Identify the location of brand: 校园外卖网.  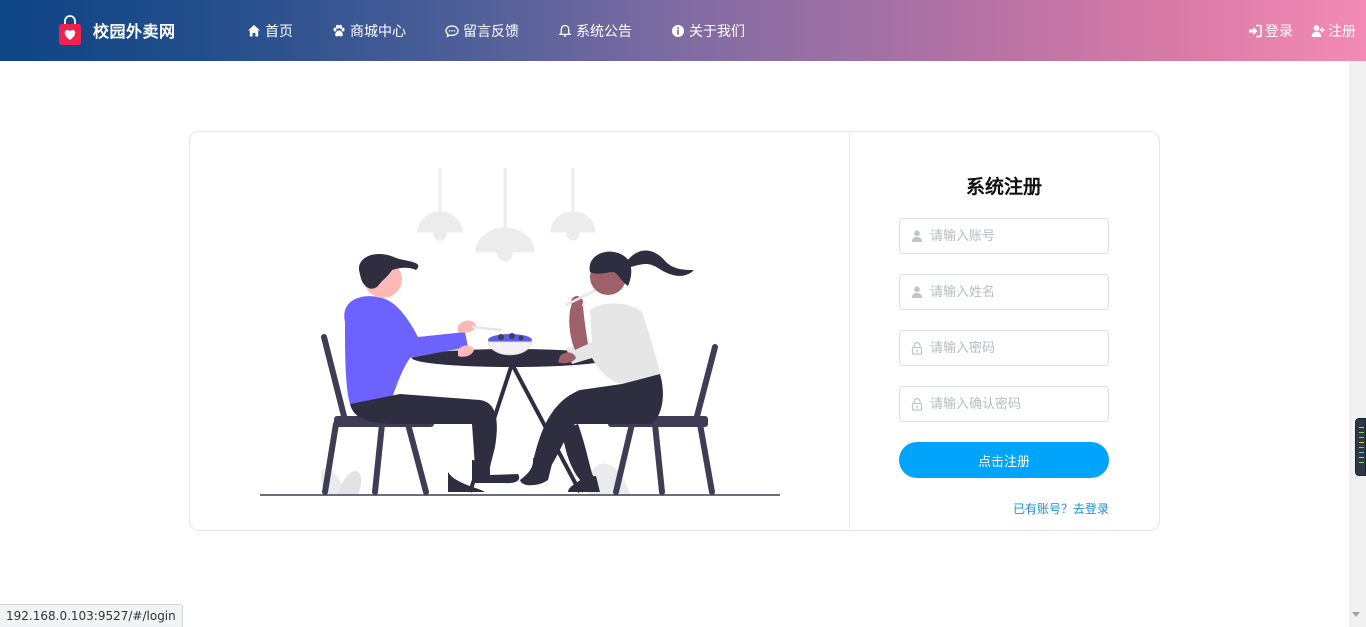
(117, 30).